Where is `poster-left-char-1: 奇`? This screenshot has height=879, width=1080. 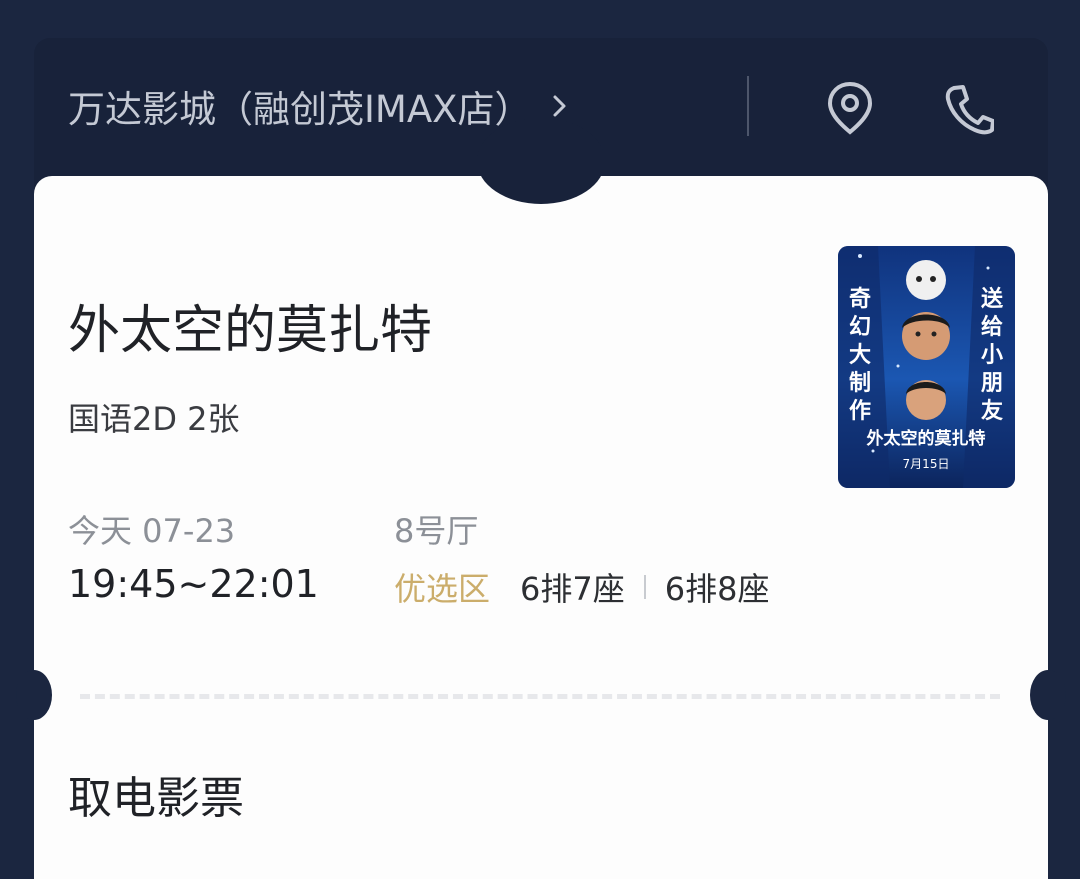
poster-left-char-1: 奇 is located at coordinates (860, 299).